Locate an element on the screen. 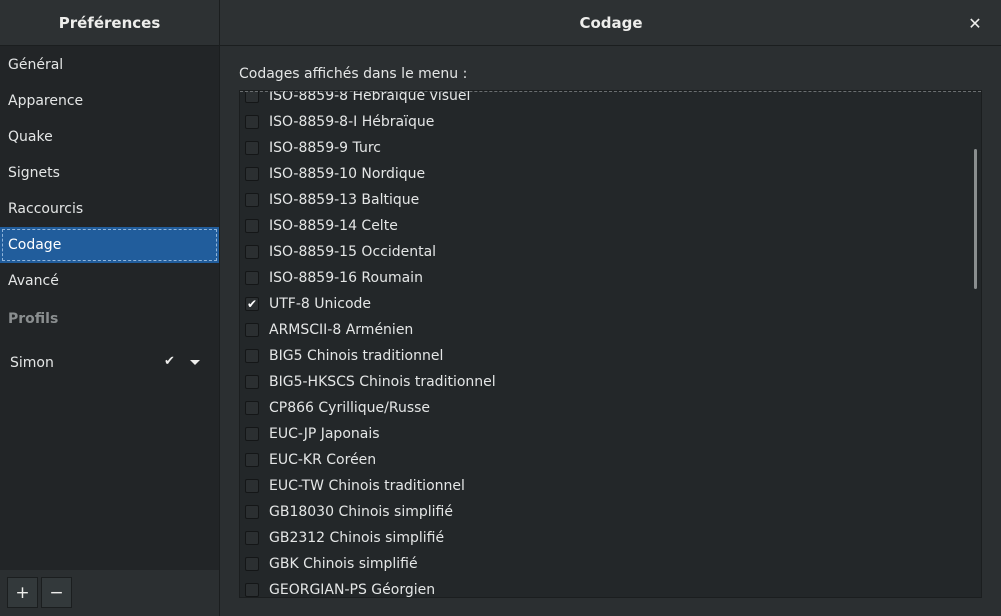  add-profile-button: + is located at coordinates (22, 592).